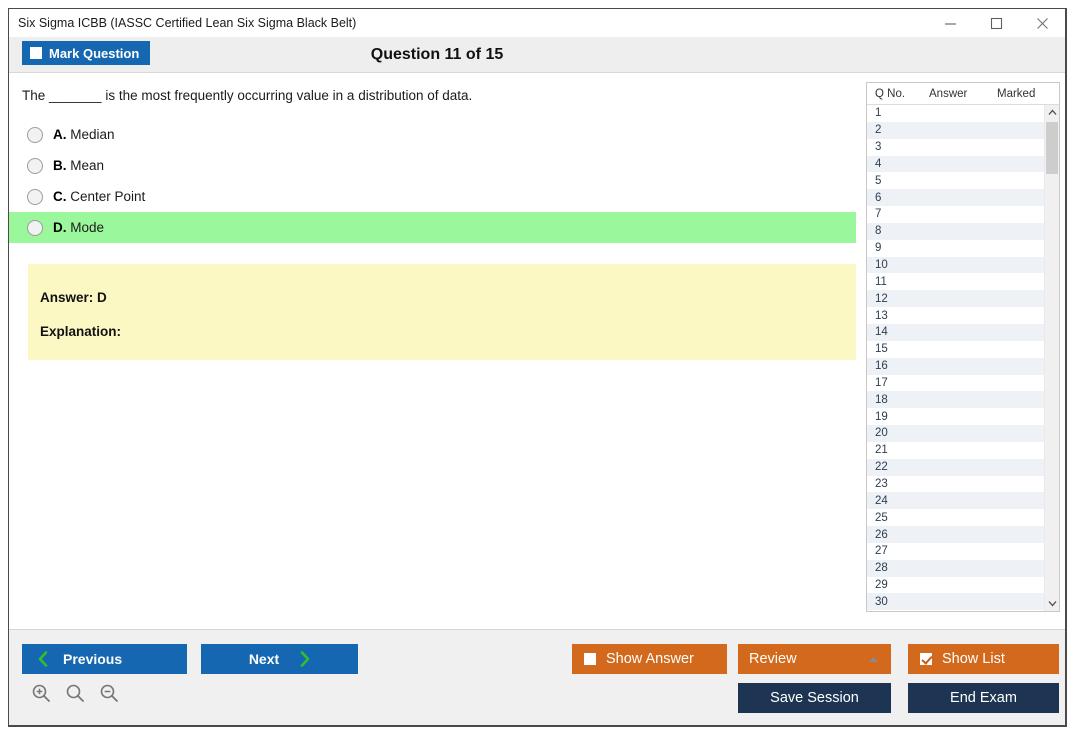 This screenshot has width=1075, height=735. Describe the element at coordinates (537, 55) in the screenshot. I see `header-bar: Mark Question Question 11 of 15` at that location.